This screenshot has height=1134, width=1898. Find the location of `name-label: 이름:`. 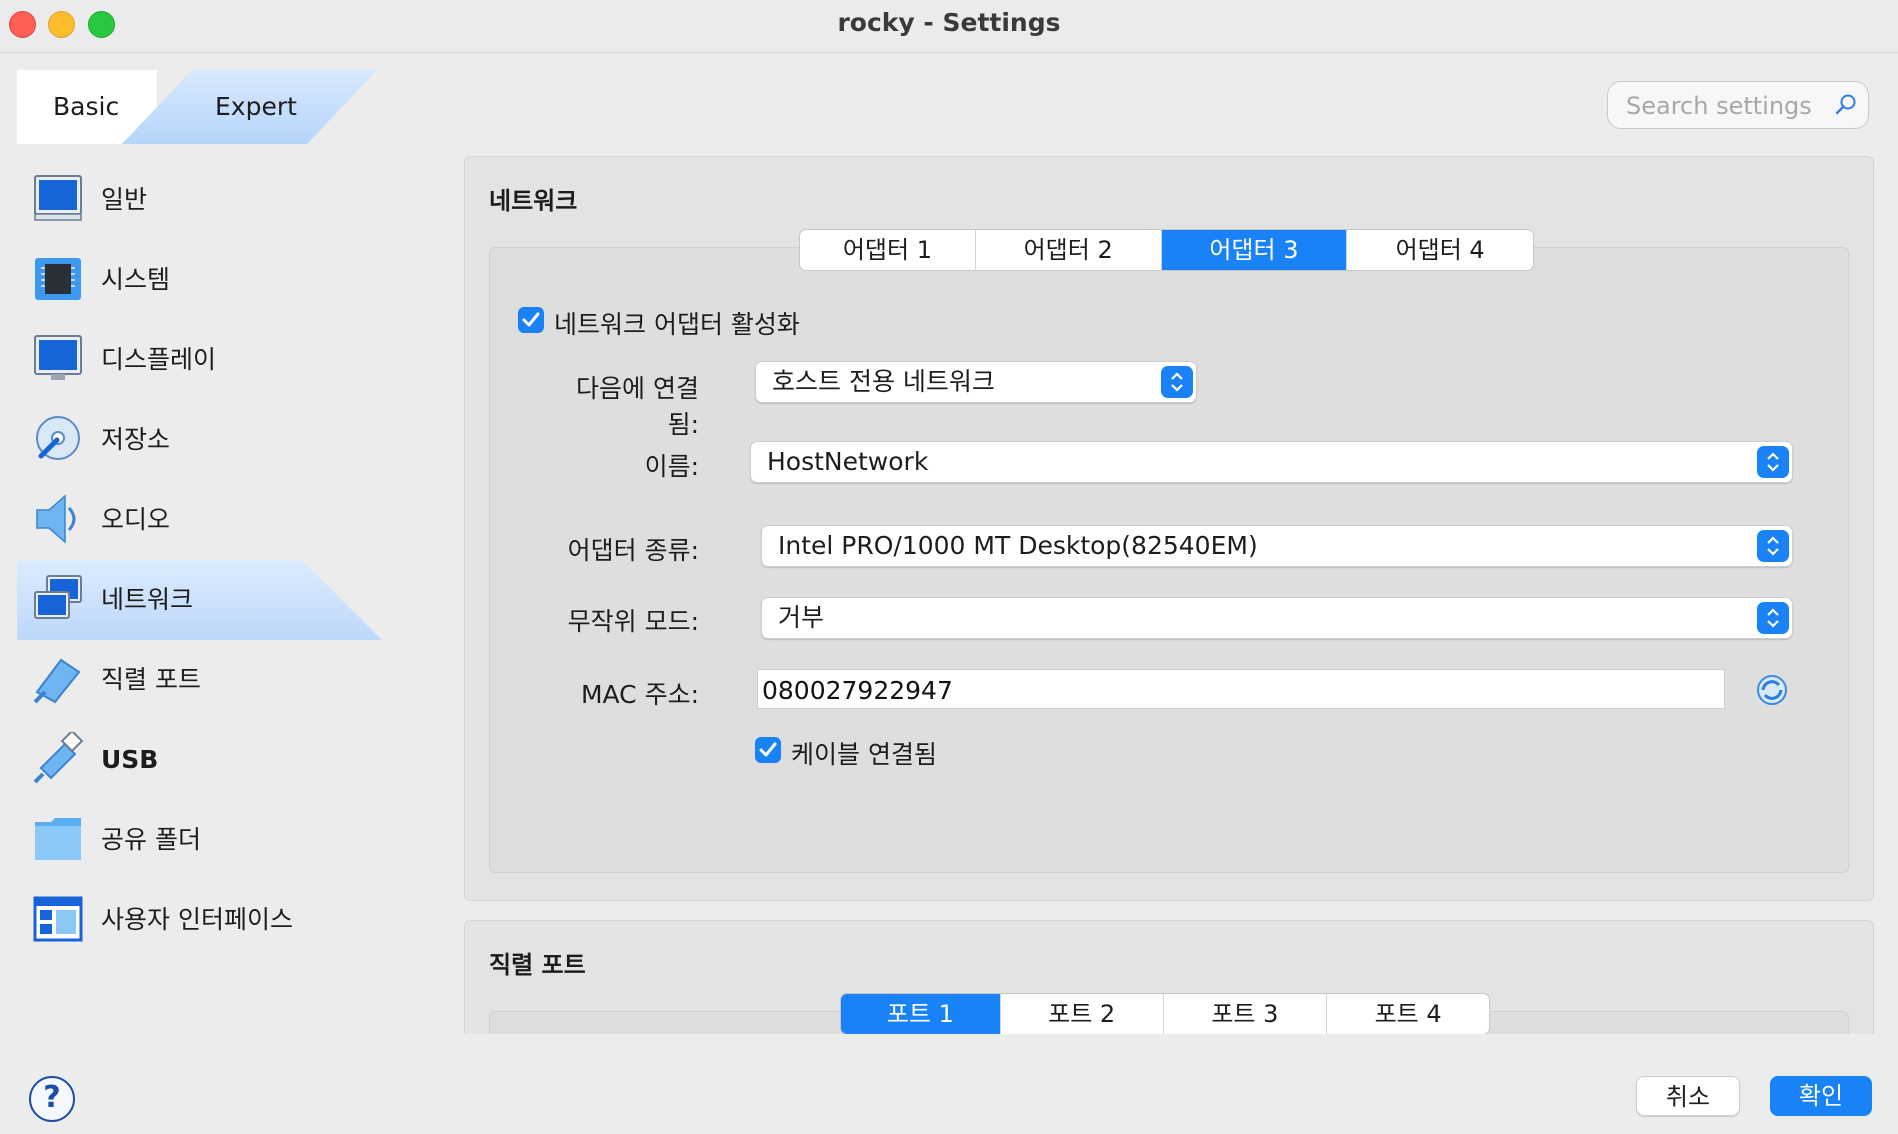

name-label: 이름: is located at coordinates (671, 466).